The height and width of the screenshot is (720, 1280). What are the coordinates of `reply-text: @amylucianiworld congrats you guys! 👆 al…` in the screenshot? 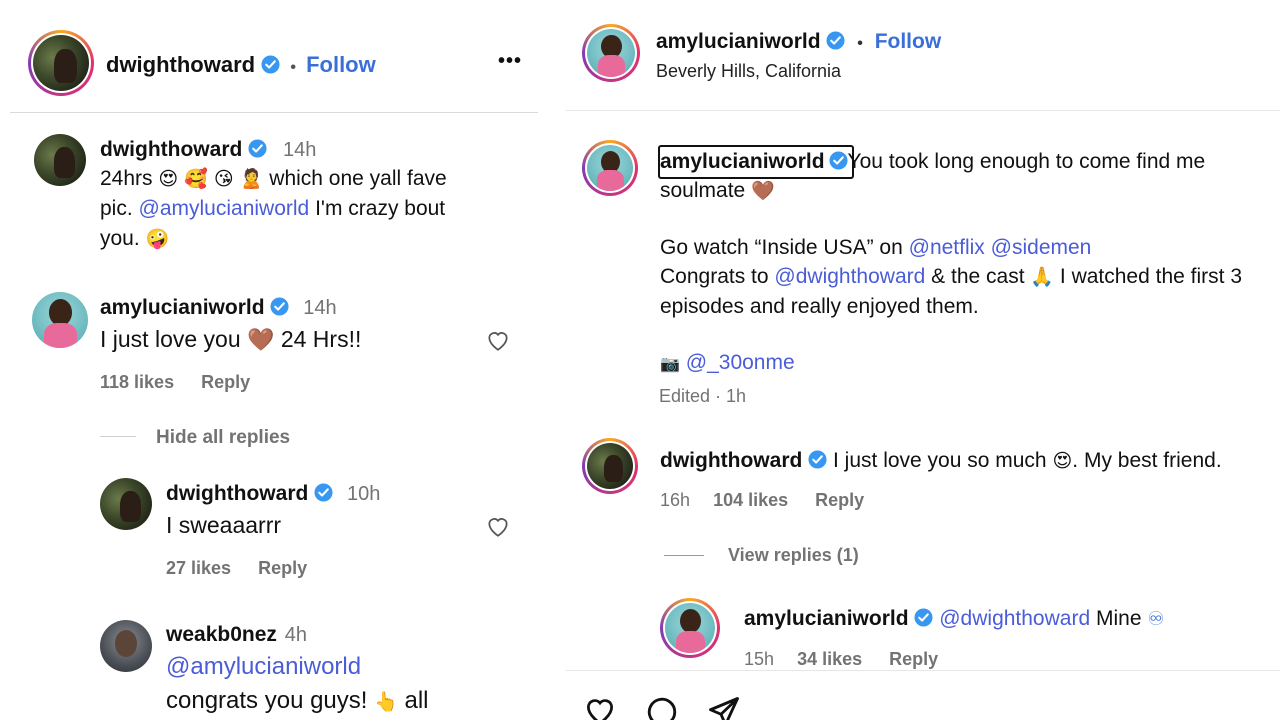 It's located at (297, 684).